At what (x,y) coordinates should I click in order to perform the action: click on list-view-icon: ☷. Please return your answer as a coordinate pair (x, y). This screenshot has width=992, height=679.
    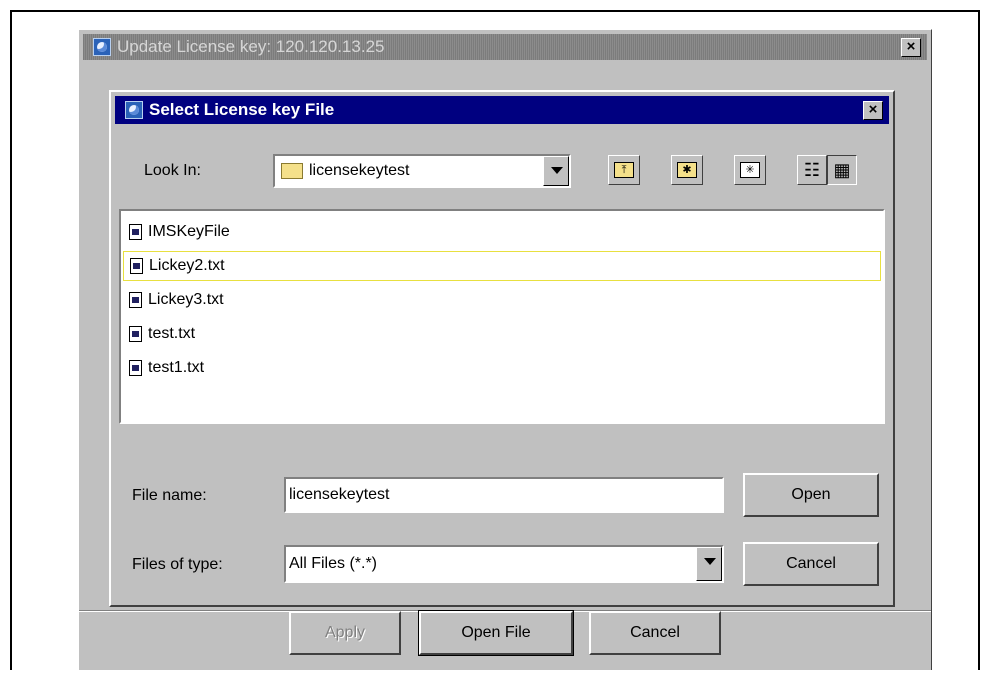
    Looking at the image, I should click on (812, 169).